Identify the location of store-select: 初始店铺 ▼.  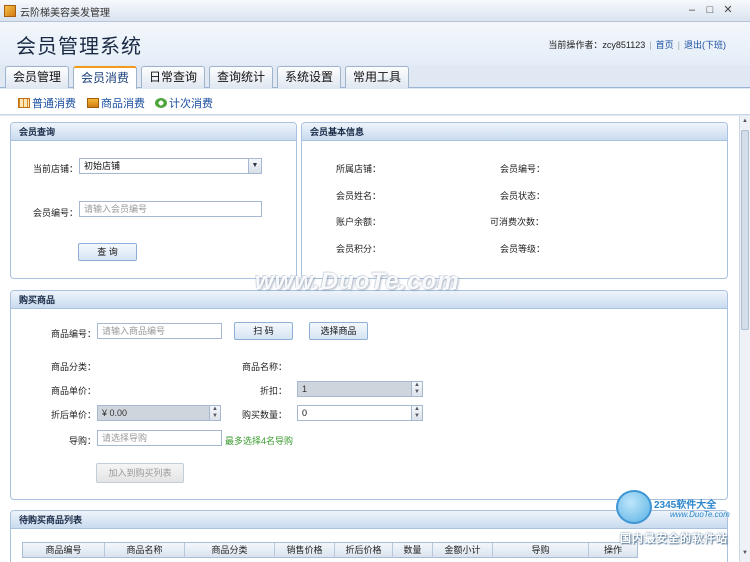
(170, 166).